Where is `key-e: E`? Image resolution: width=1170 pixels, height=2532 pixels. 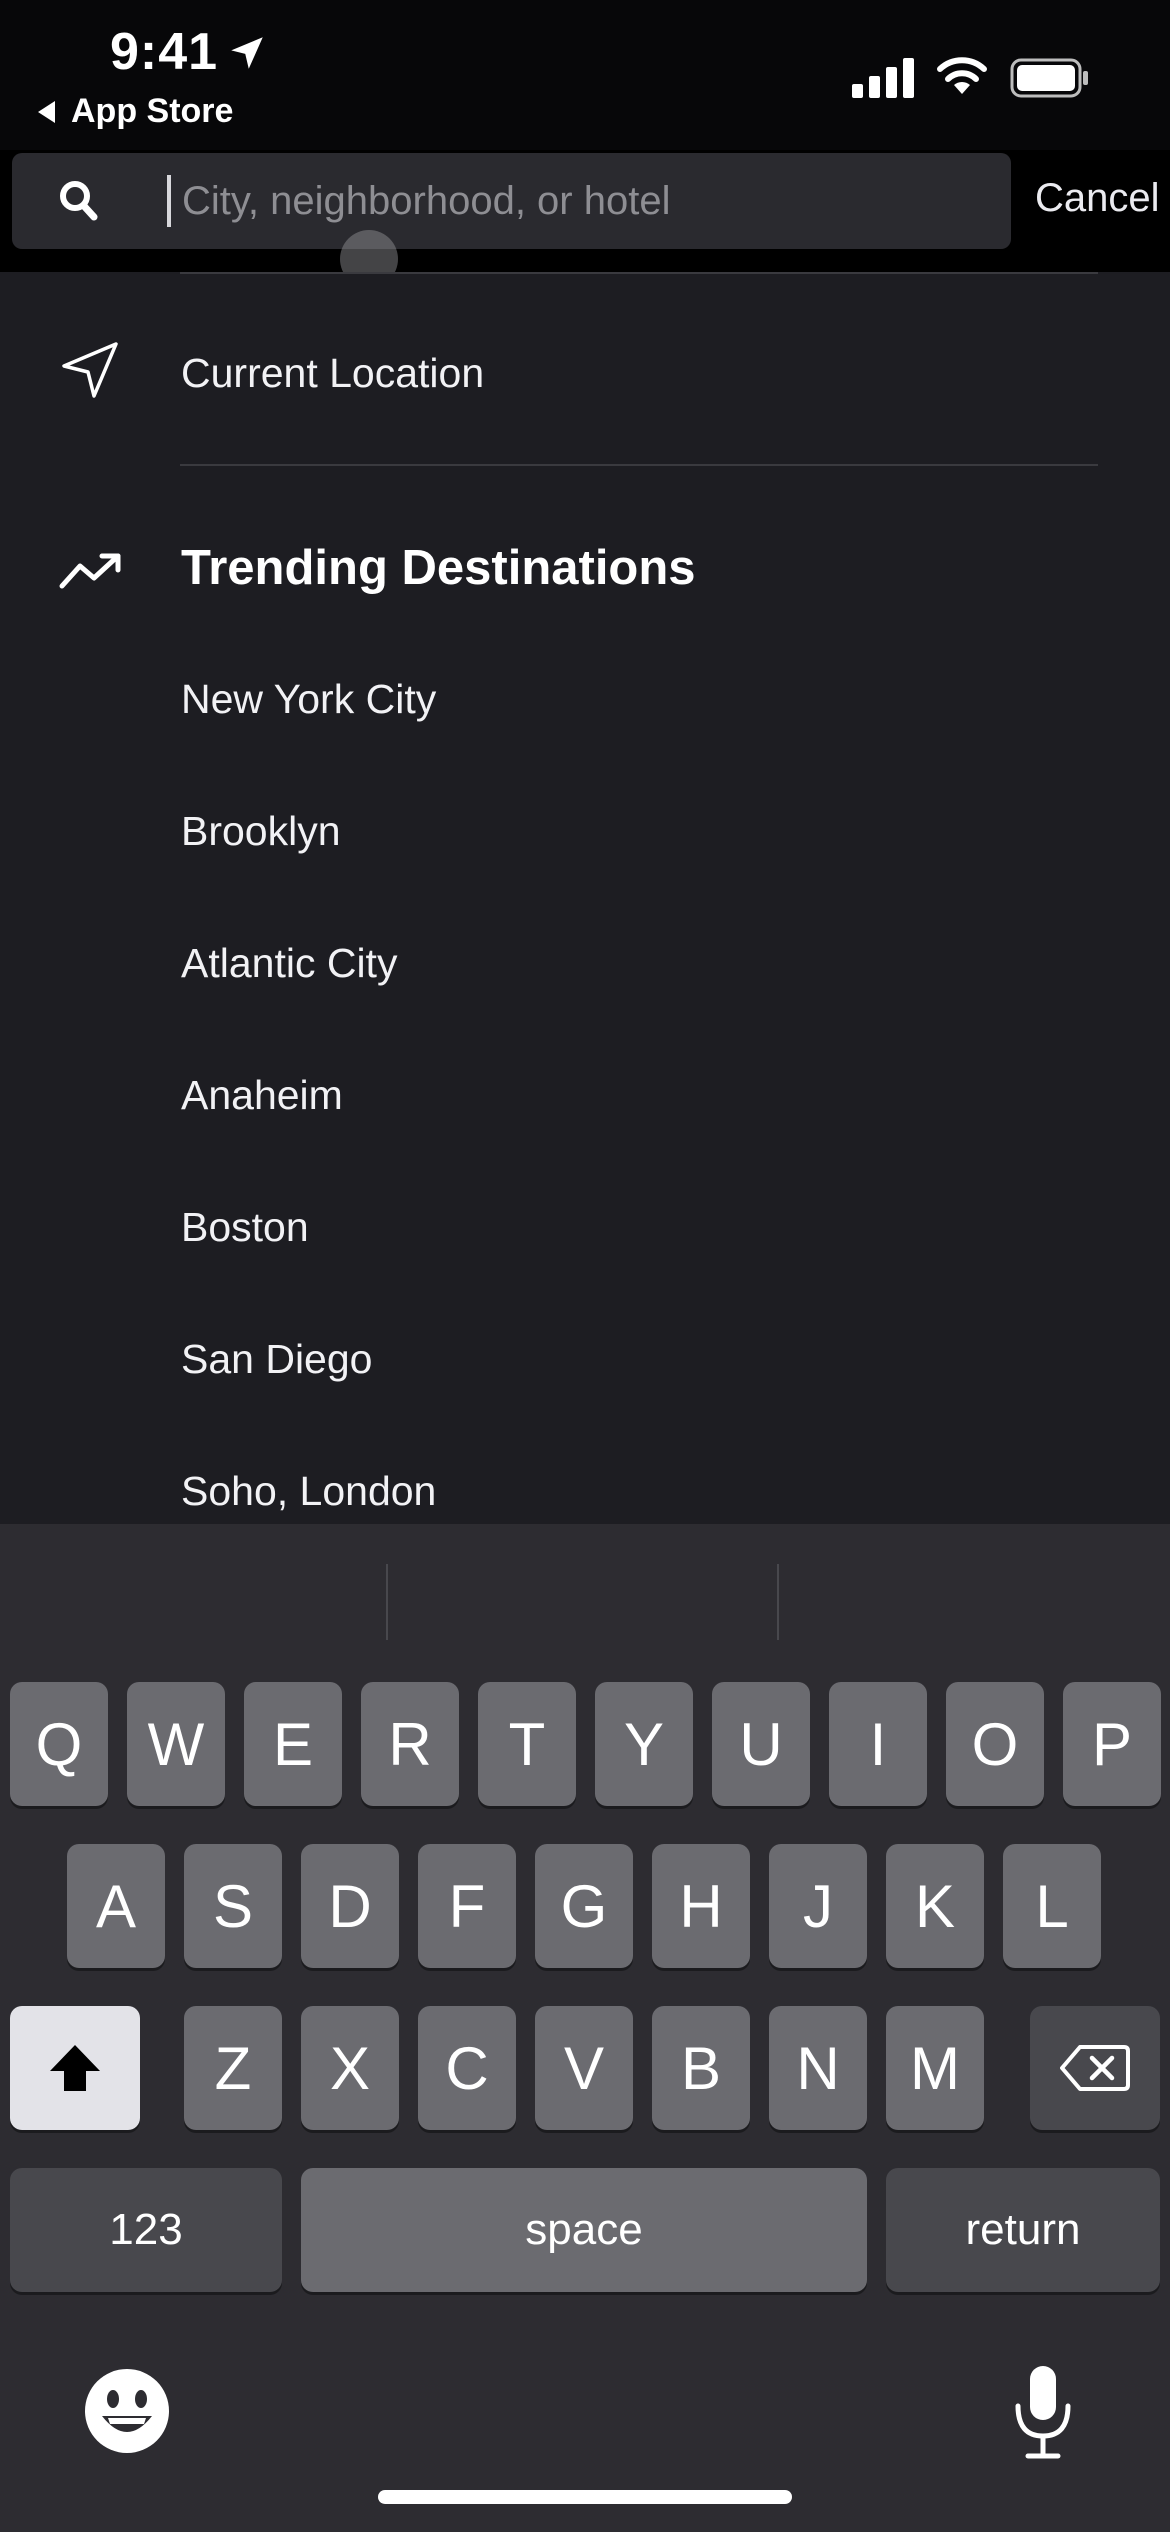
key-e: E is located at coordinates (293, 1744).